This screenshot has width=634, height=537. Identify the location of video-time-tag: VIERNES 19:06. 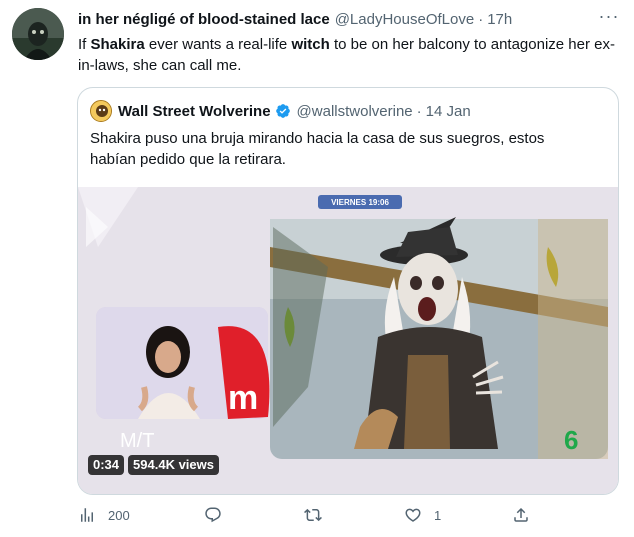
(360, 202).